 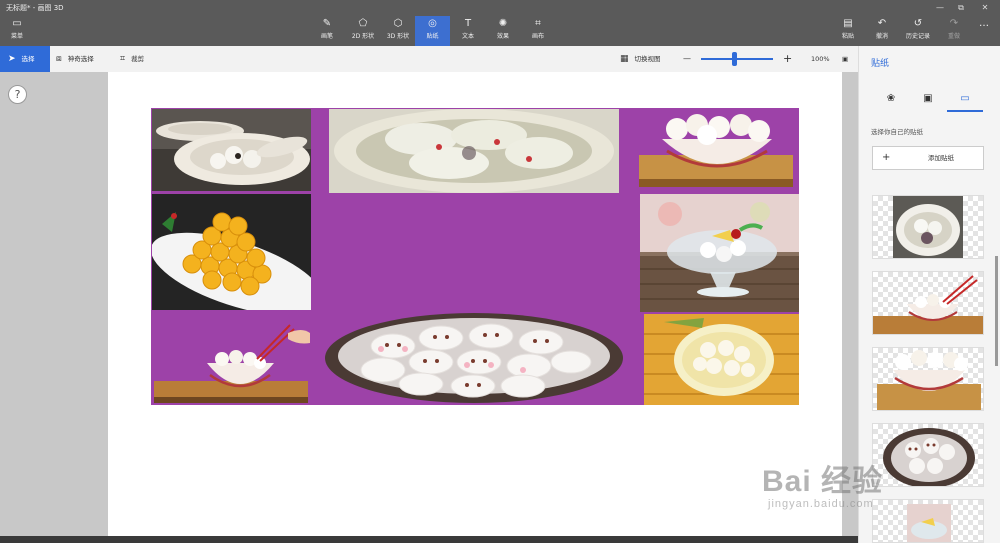 I want to click on sticker-tangyuan-bowl, so click(x=717, y=150).